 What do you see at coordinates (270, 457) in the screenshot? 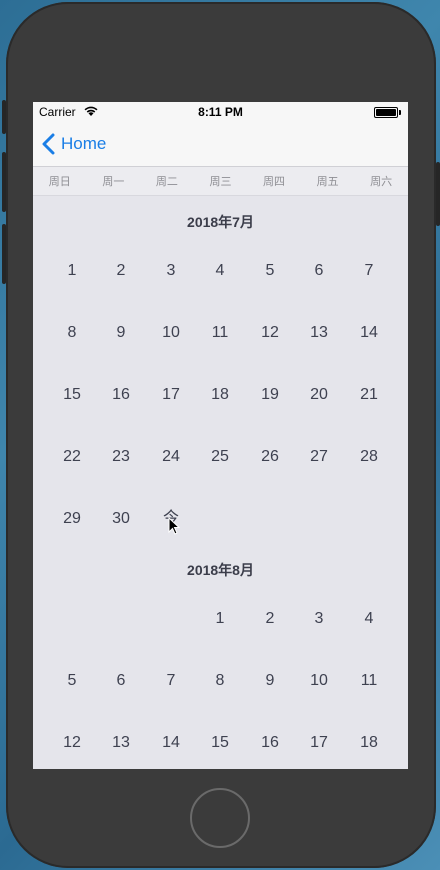
I see `day-cell: 26` at bounding box center [270, 457].